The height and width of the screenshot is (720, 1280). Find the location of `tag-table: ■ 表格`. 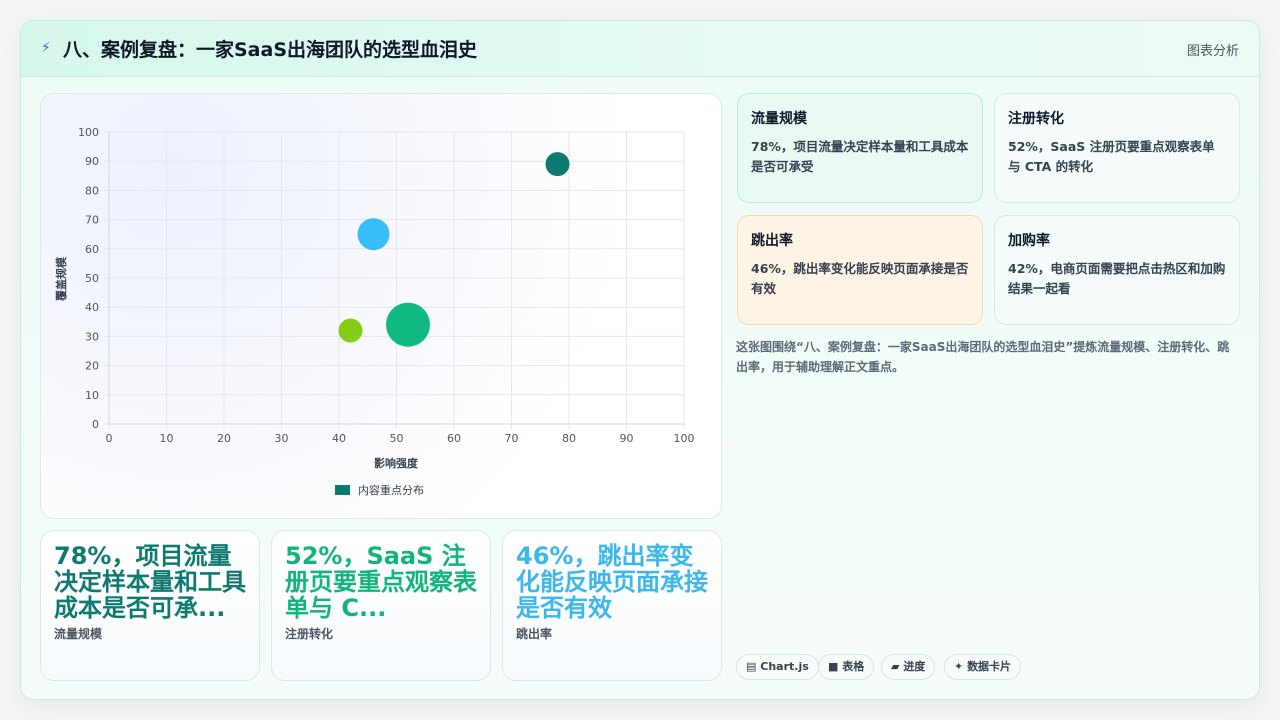

tag-table: ■ 表格 is located at coordinates (846, 667).